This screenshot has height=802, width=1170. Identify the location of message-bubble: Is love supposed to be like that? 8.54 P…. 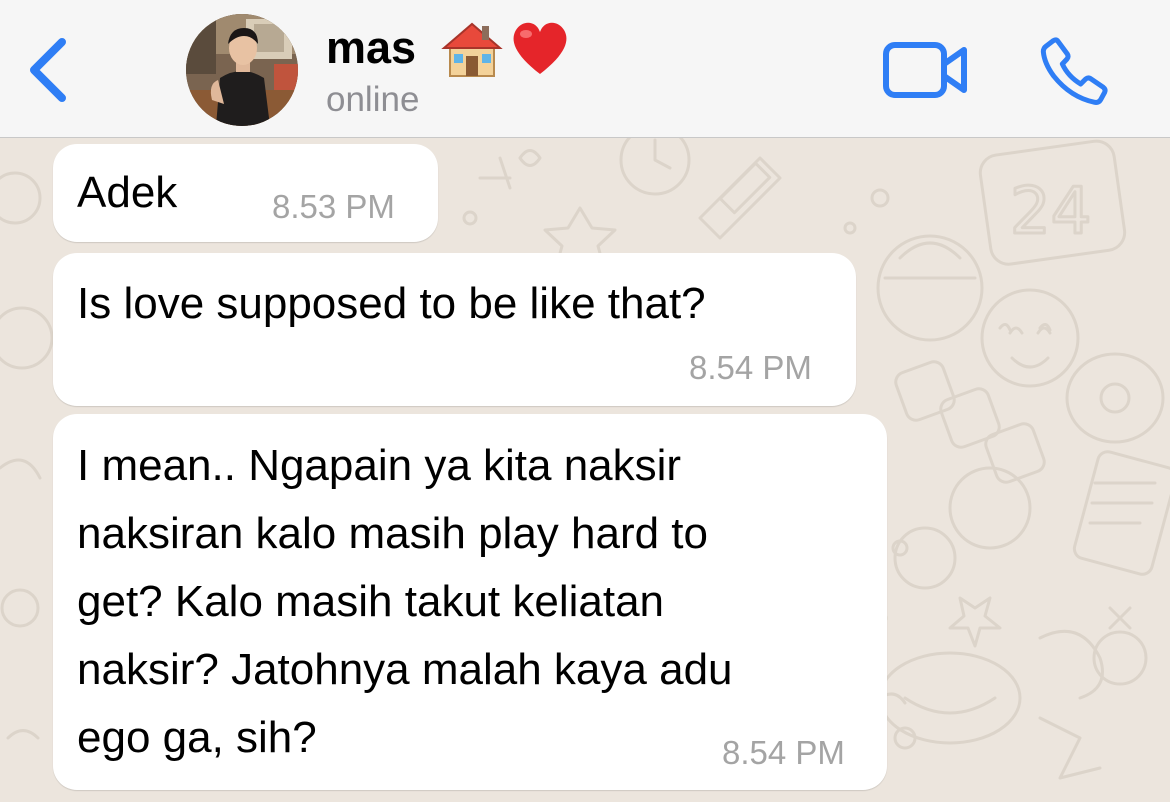
(454, 329).